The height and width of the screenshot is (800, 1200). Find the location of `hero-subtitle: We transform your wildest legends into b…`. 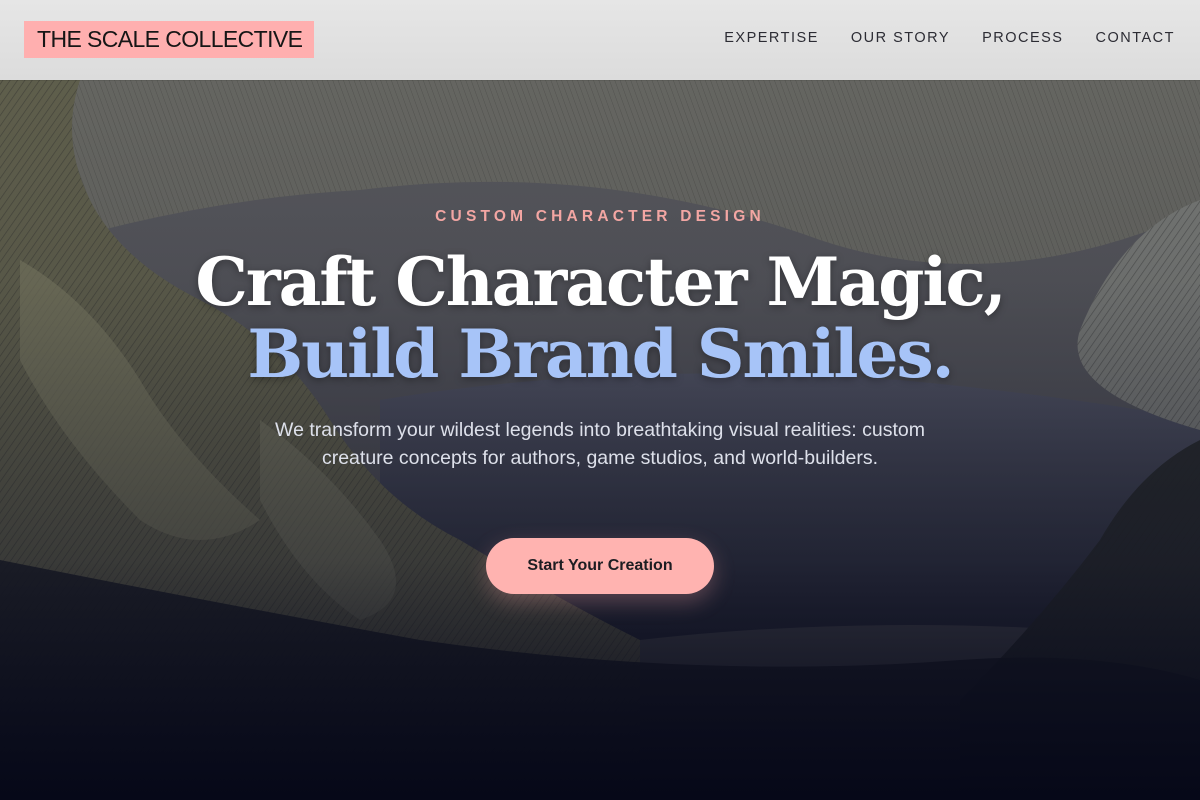

hero-subtitle: We transform your wildest legends into b… is located at coordinates (600, 444).